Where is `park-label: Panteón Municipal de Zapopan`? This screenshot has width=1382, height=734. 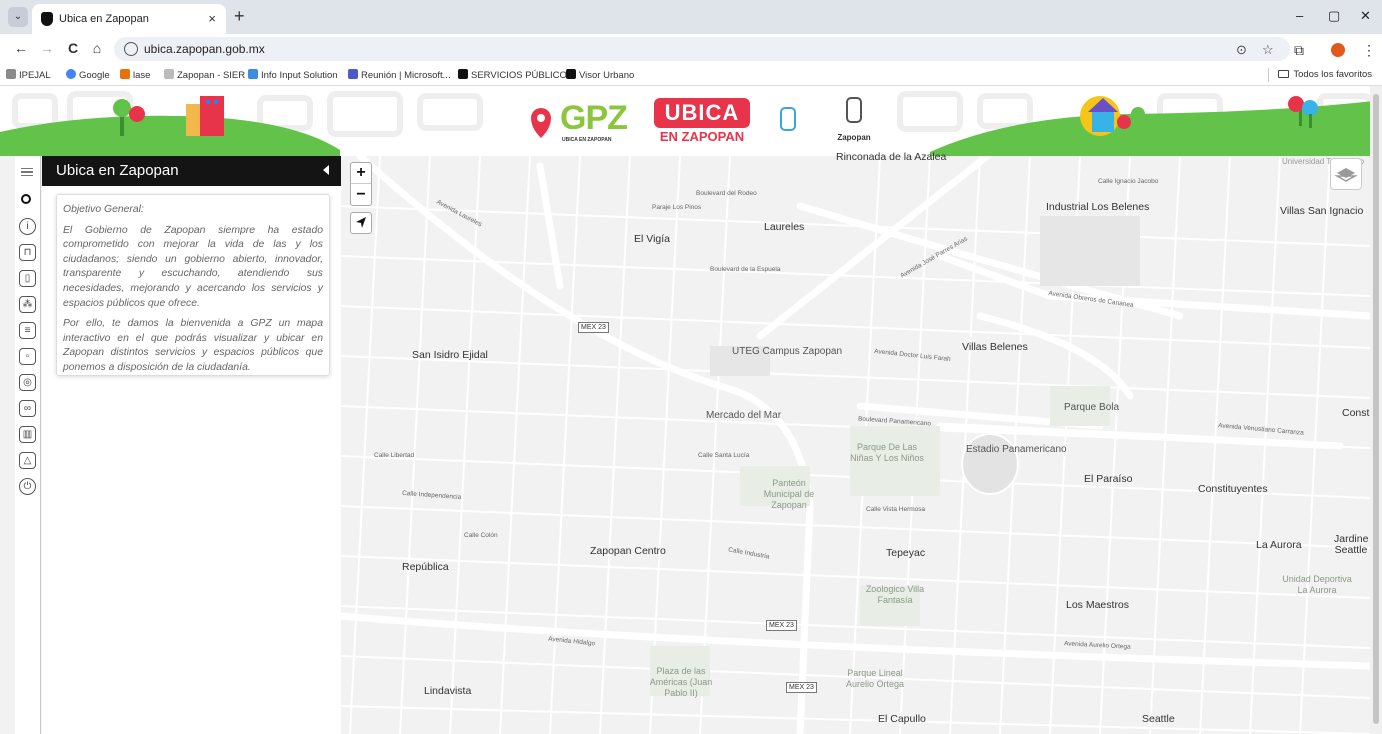
park-label: Panteón Municipal de Zapopan is located at coordinates (789, 494).